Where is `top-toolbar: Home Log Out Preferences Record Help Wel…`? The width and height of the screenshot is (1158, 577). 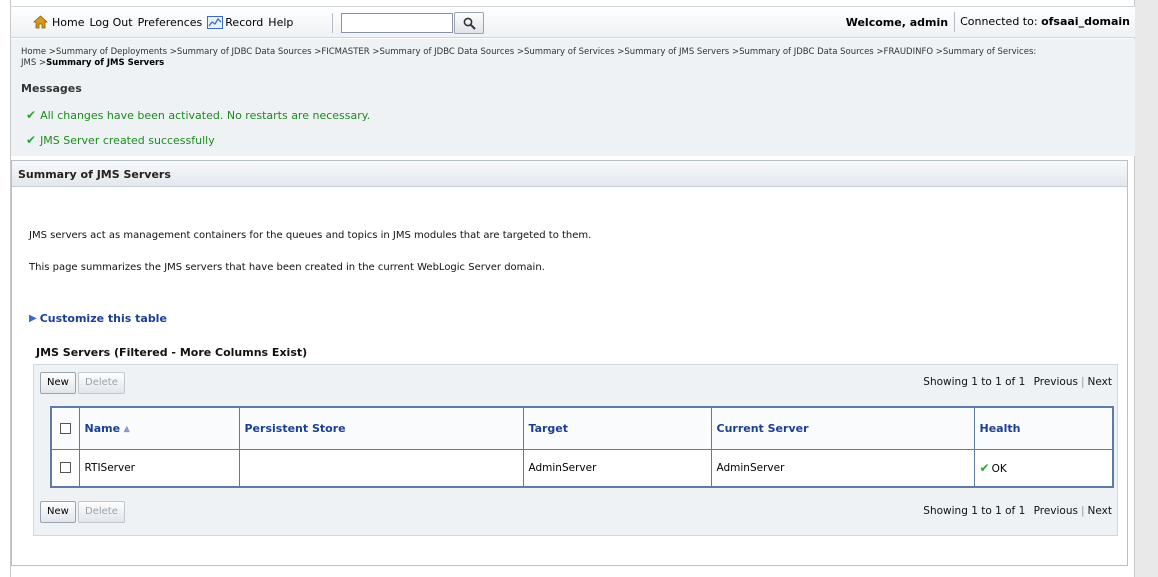
top-toolbar: Home Log Out Preferences Record Help Wel… is located at coordinates (573, 22).